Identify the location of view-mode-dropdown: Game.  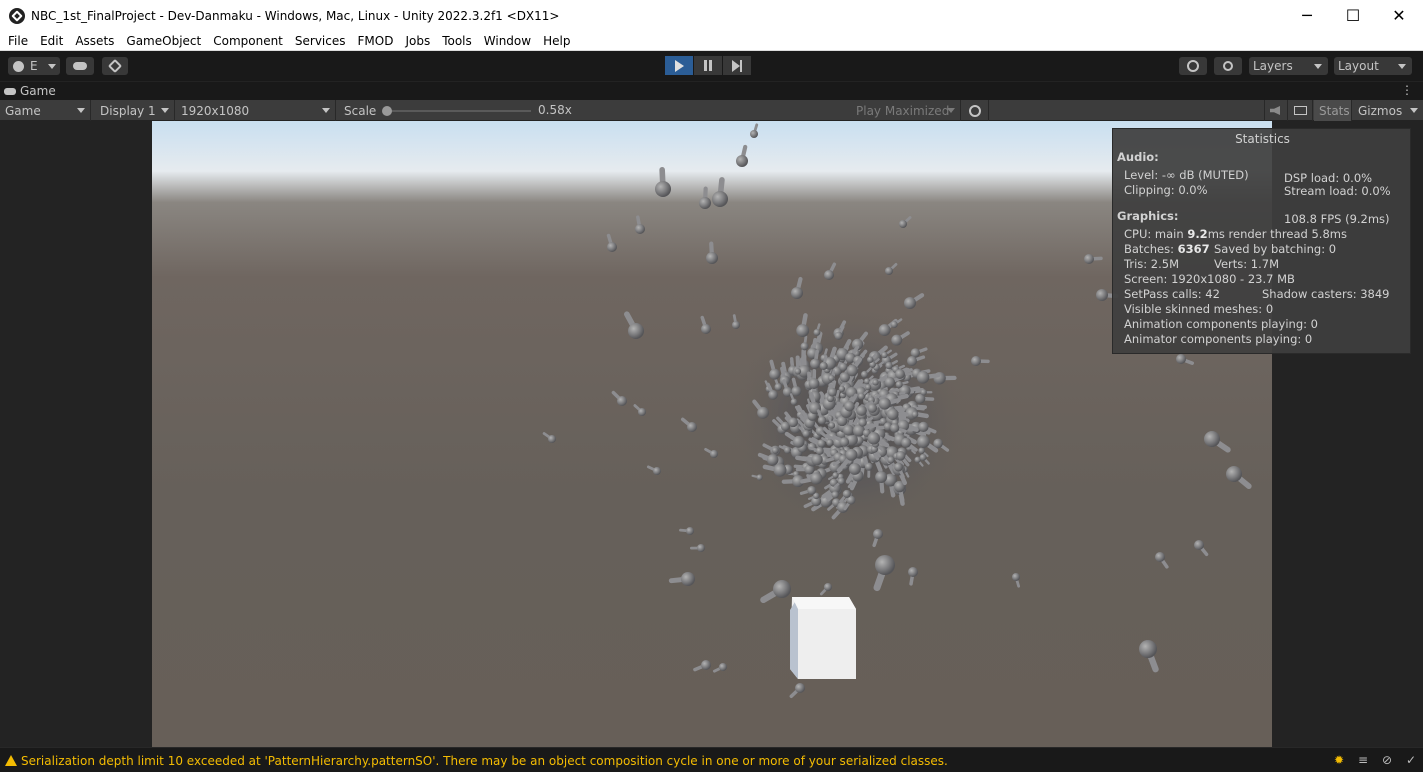
(45, 110).